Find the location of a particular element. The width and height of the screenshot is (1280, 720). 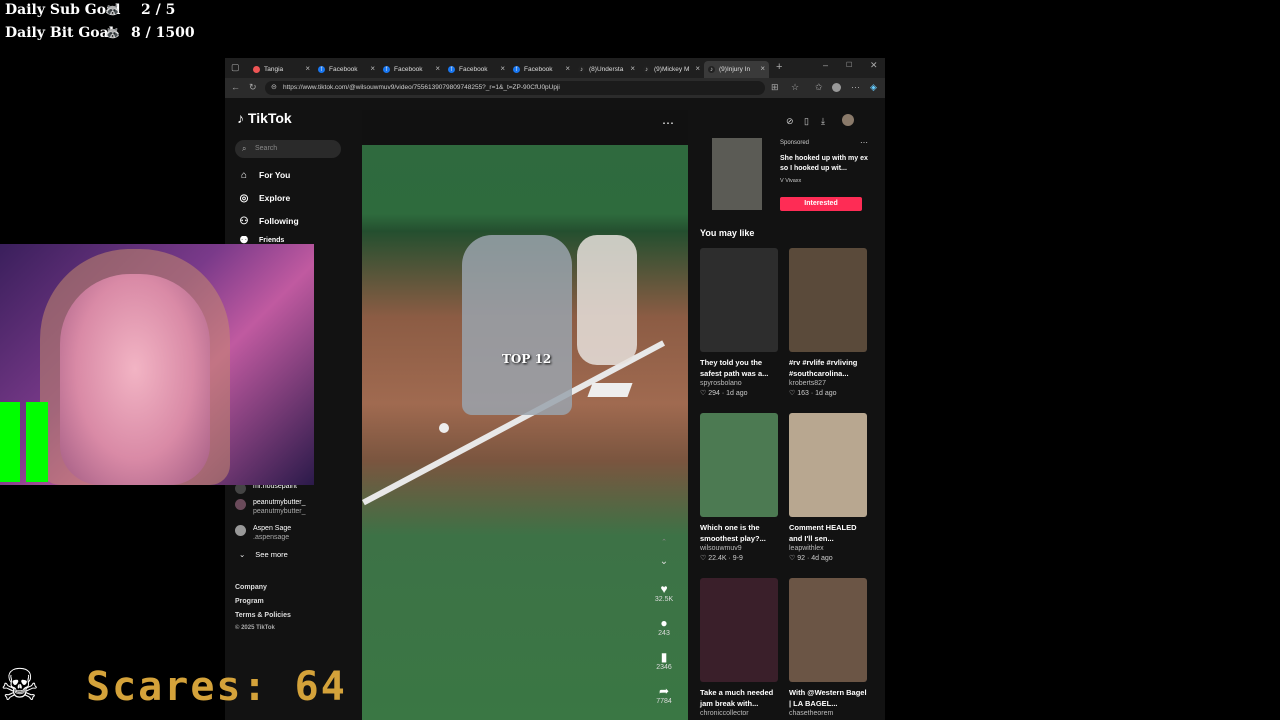

like-button: ♥ 32.5K is located at coordinates (664, 592).